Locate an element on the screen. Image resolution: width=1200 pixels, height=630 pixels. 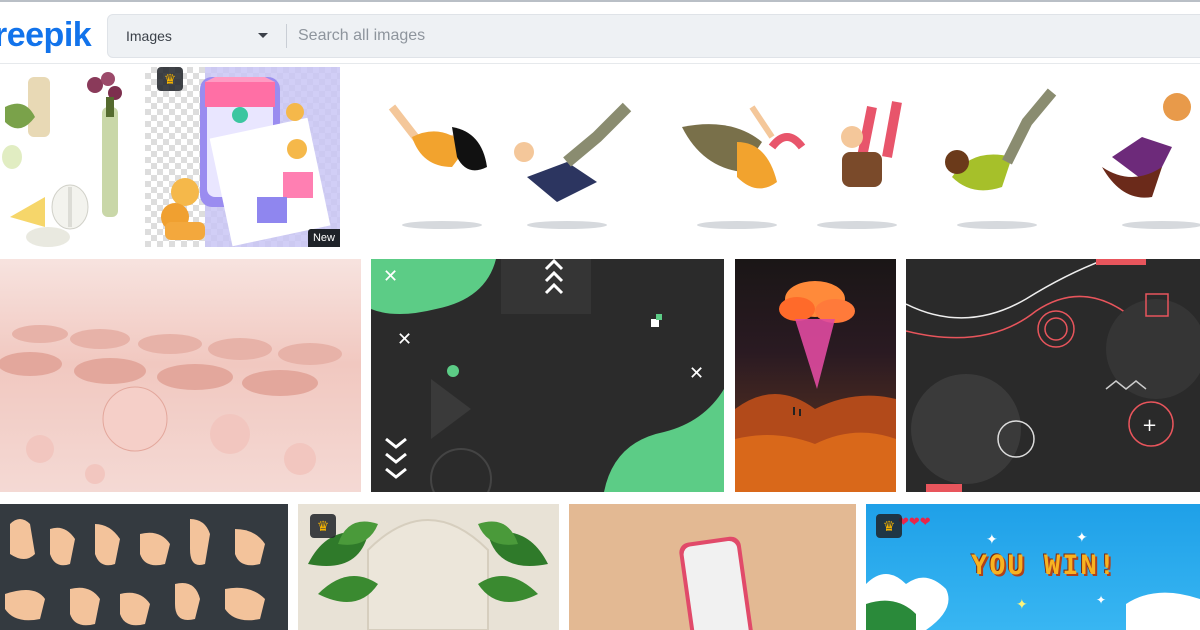
image-tile-monstera-plants: ♛ is located at coordinates (428, 567).